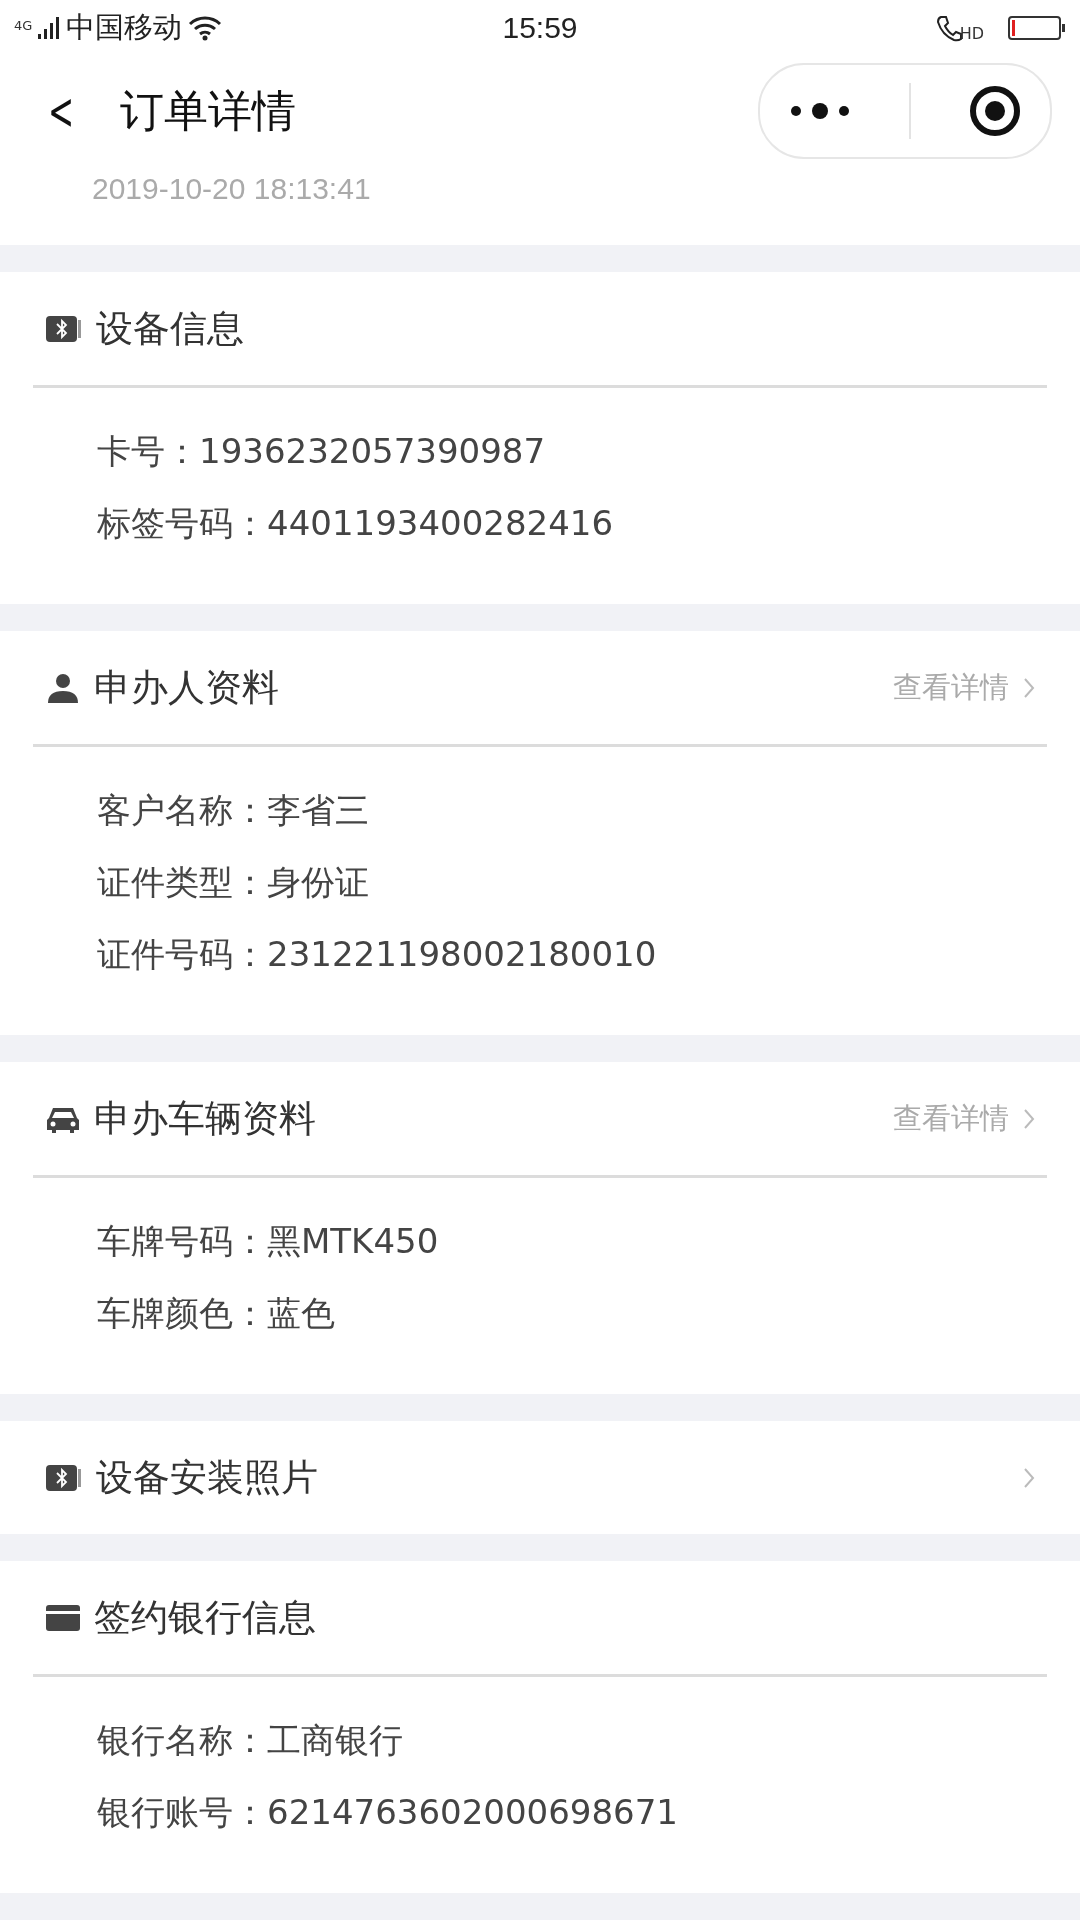  Describe the element at coordinates (994, 111) in the screenshot. I see `close-icon` at that location.